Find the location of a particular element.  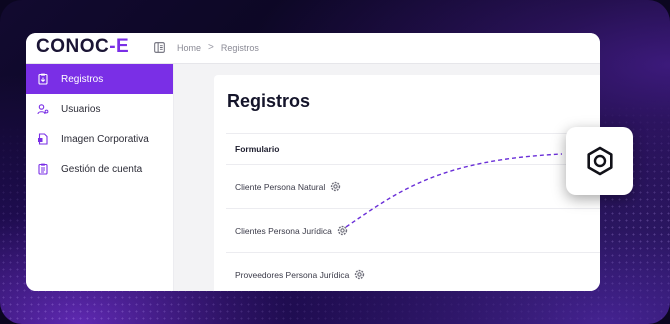

sidebar-item-gestion-cuenta: Gestión de cuenta is located at coordinates (99, 169).